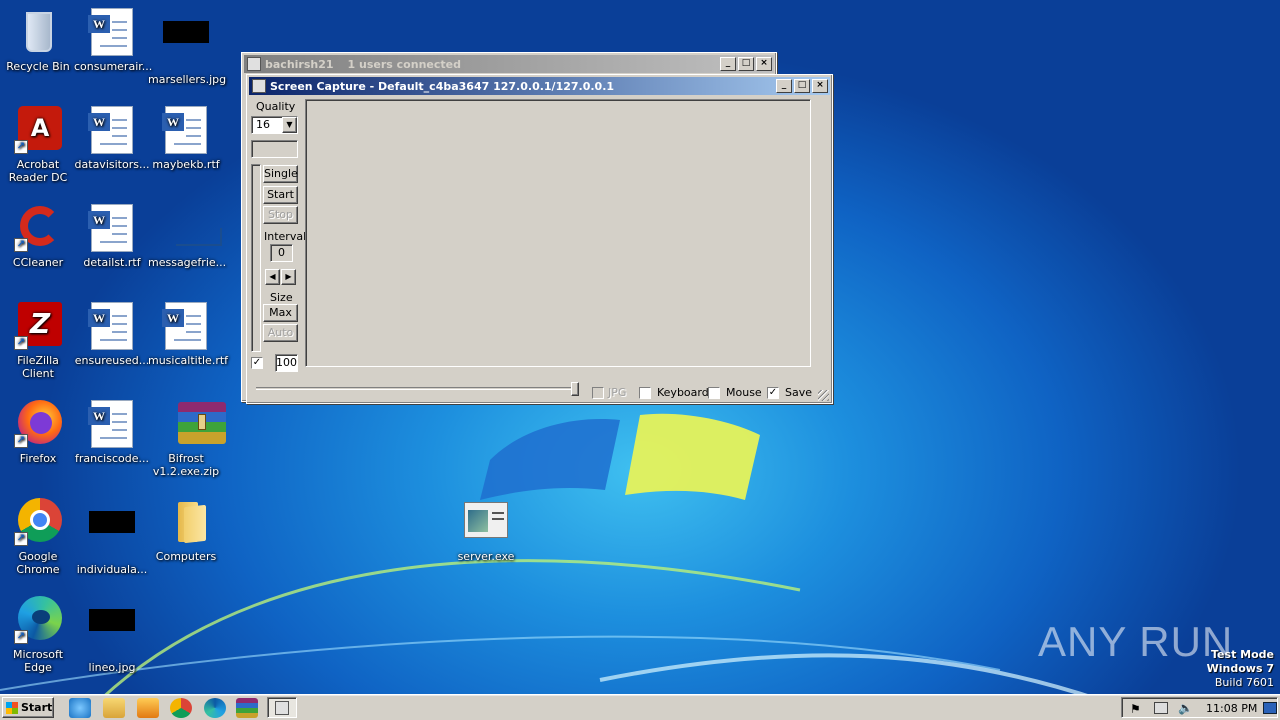 Image resolution: width=1280 pixels, height=720 pixels. Describe the element at coordinates (38, 341) in the screenshot. I see `desktop-icon-filezilla: Z ↗ FileZilla Client` at that location.